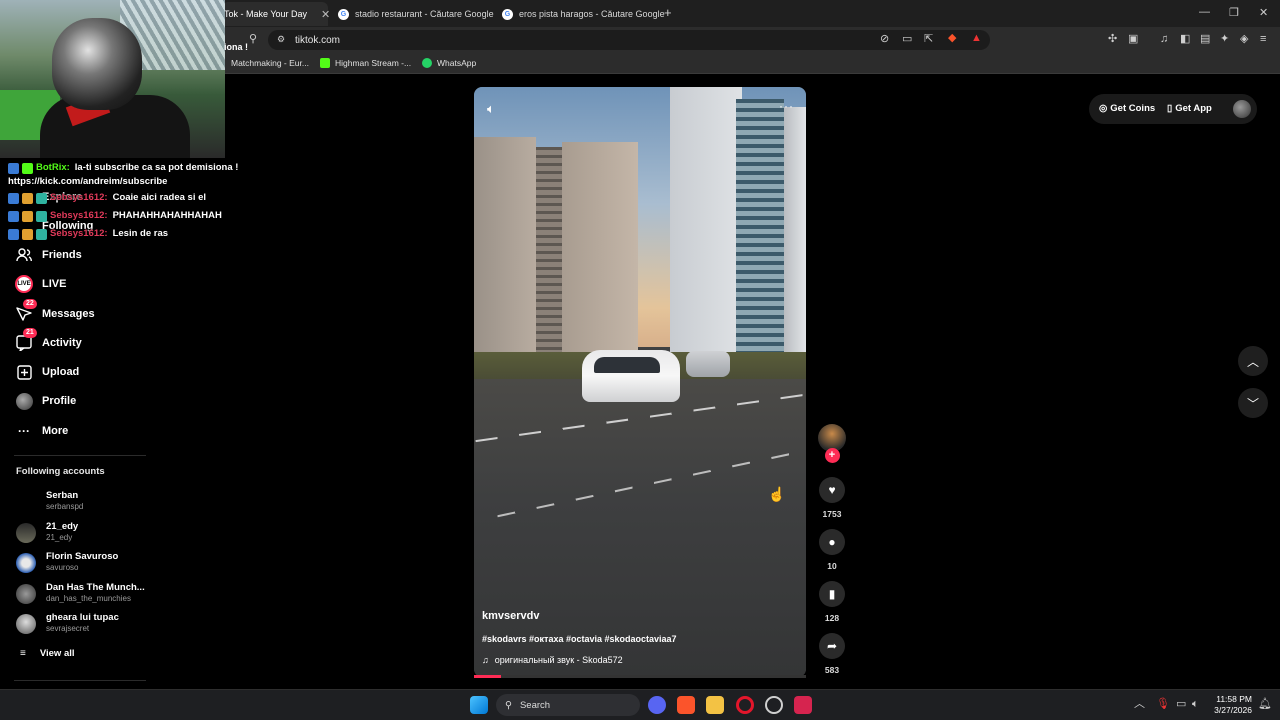 The width and height of the screenshot is (1280, 720). Describe the element at coordinates (1231, 705) in the screenshot. I see `clock: 11:58 PM 3/27/2026` at that location.